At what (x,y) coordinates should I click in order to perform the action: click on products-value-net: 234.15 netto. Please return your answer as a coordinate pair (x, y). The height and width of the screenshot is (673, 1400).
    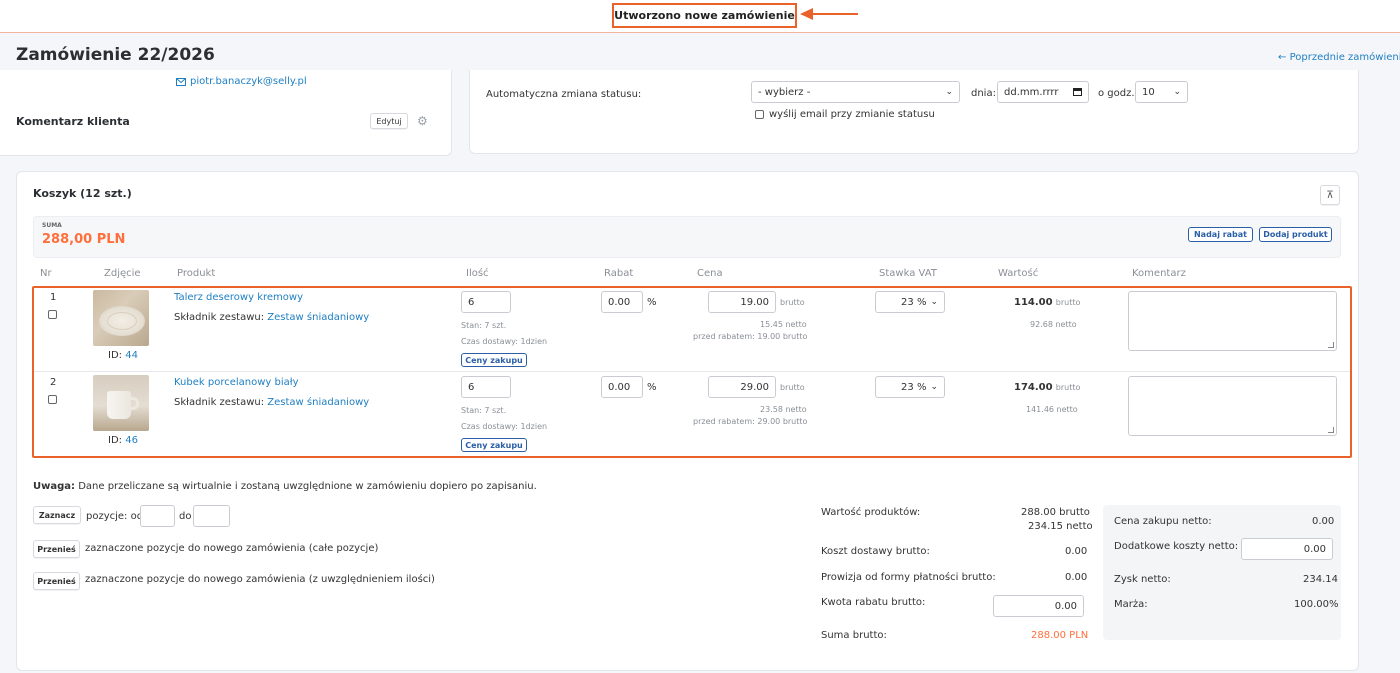
    Looking at the image, I should click on (1060, 526).